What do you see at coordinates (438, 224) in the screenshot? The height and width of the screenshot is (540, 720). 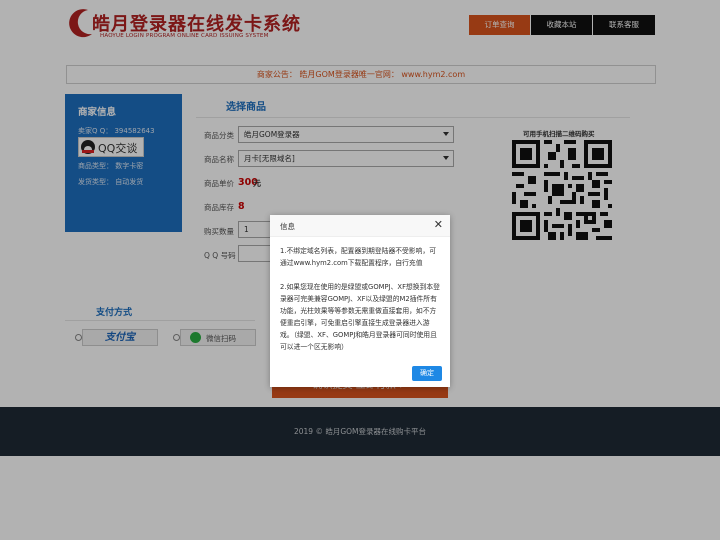 I see `close-icon: ✕` at bounding box center [438, 224].